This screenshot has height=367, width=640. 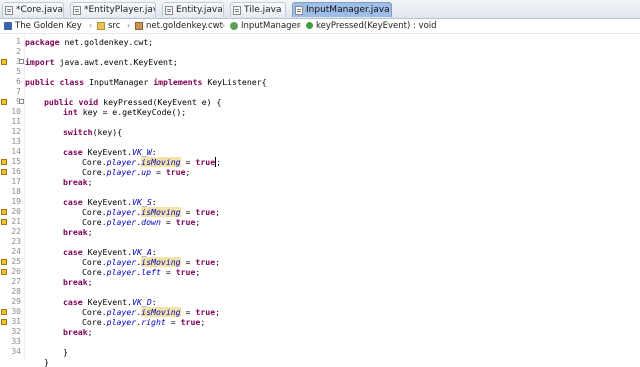 I want to click on code-line: Core.player.left = true;, so click(x=112, y=272).